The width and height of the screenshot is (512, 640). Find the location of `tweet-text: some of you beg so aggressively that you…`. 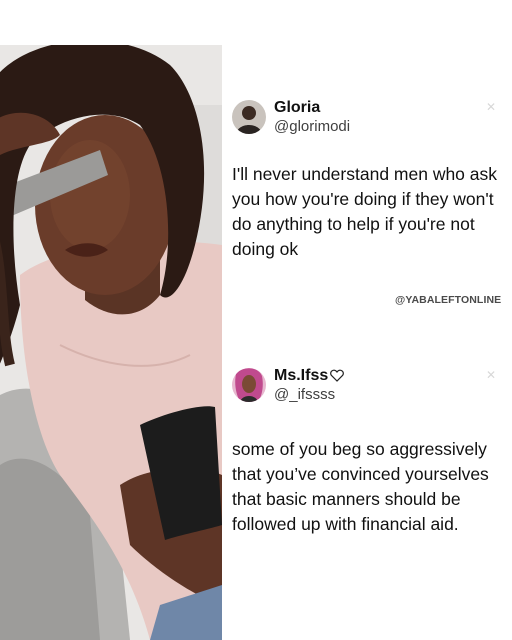

tweet-text: some of you beg so aggressively that you… is located at coordinates (360, 486).